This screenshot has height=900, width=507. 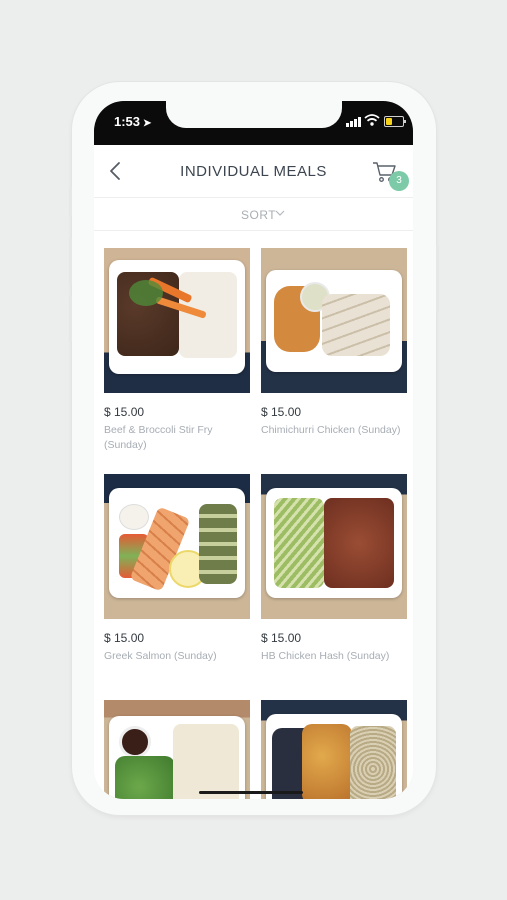 I want to click on meal-name: Chimichurri Chicken (Sunday), so click(x=331, y=430).